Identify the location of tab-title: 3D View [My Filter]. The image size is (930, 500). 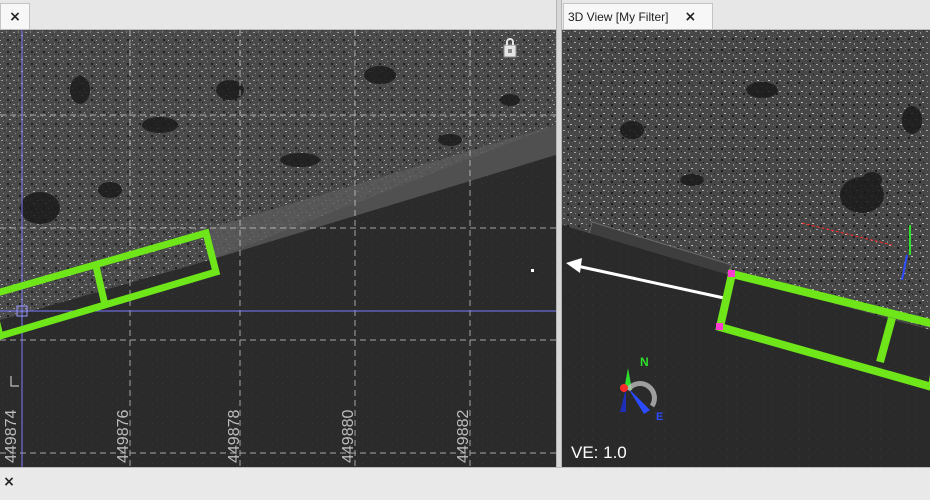
(618, 16).